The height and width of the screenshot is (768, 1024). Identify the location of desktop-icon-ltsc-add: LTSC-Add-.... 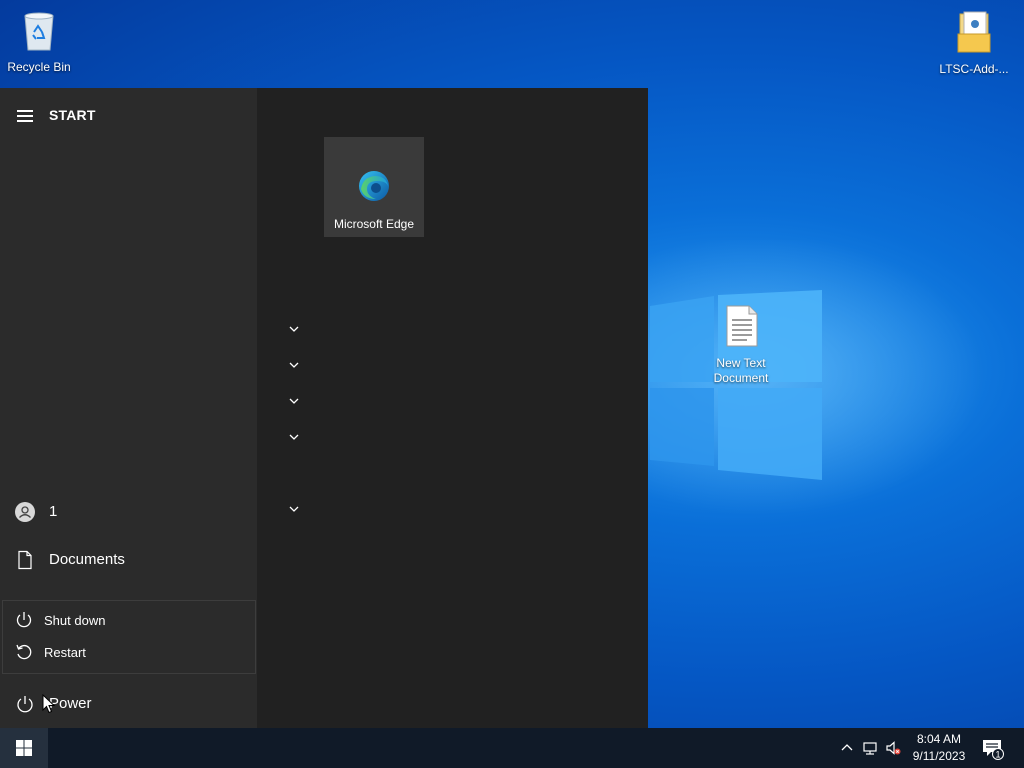
(974, 43).